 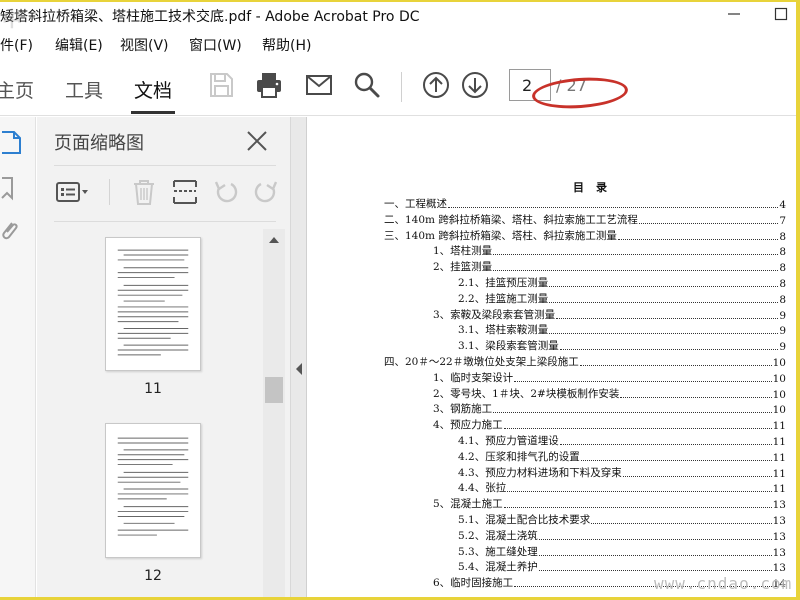 What do you see at coordinates (609, 267) in the screenshot?
I see `toc-entry: 2、挂篮测量 8` at bounding box center [609, 267].